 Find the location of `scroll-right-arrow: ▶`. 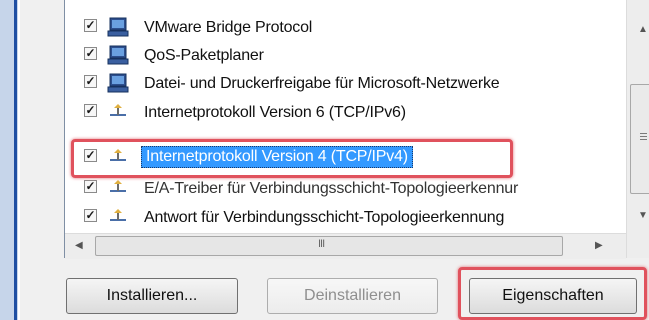

scroll-right-arrow: ▶ is located at coordinates (599, 245).